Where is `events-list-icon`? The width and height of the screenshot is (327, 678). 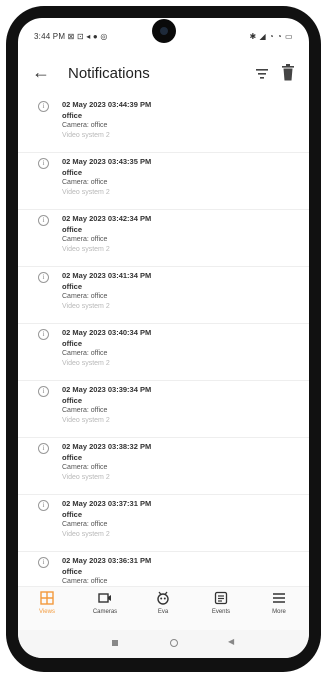 events-list-icon is located at coordinates (221, 598).